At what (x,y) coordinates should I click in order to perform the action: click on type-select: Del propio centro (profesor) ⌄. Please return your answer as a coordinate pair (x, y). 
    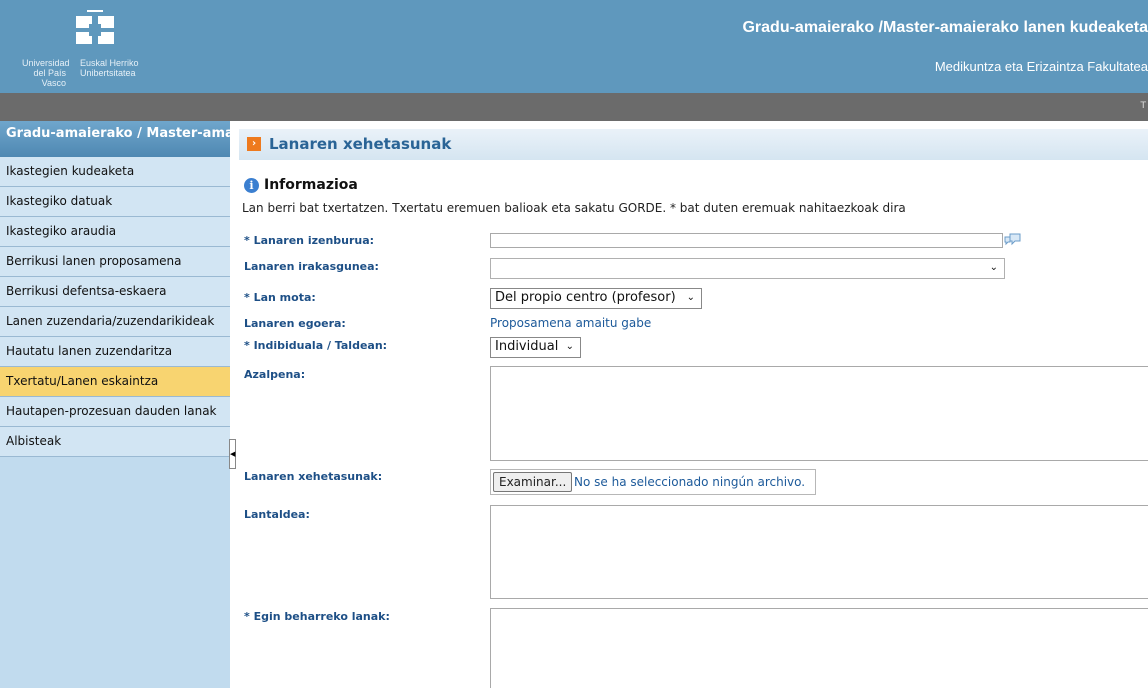
    Looking at the image, I should click on (596, 298).